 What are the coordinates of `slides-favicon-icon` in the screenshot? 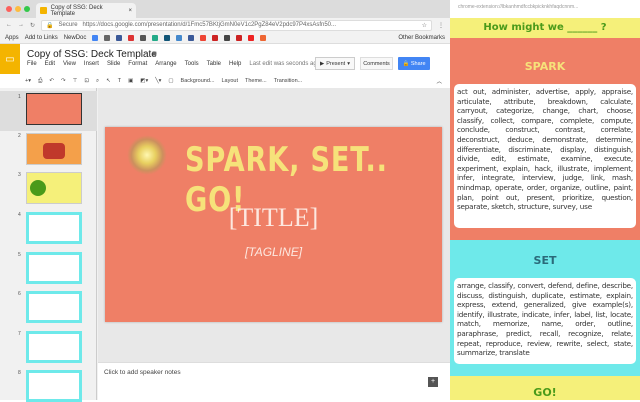 It's located at (43, 10).